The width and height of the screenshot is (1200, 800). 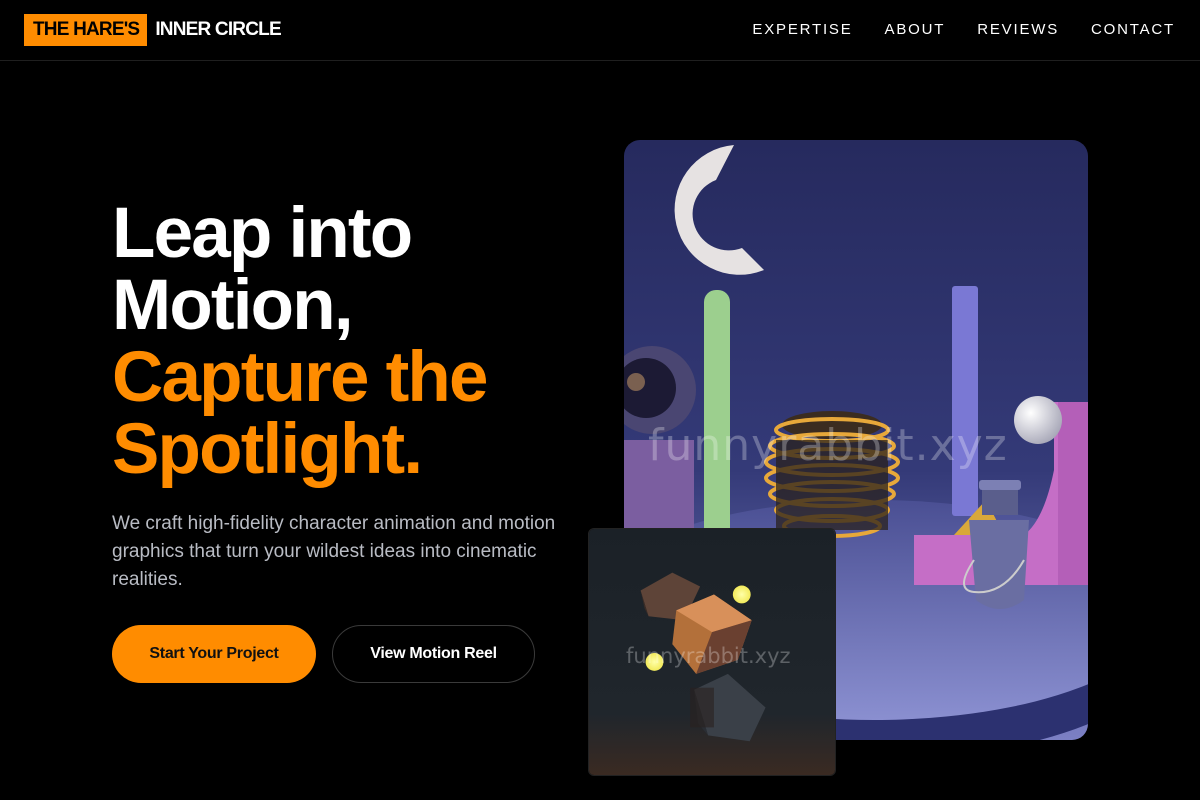 I want to click on nav-reviews: REVIEWS, so click(x=1018, y=30).